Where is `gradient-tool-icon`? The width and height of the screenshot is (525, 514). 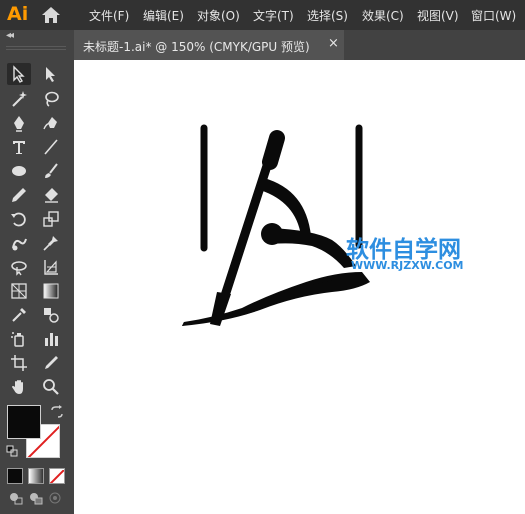 gradient-tool-icon is located at coordinates (51, 291).